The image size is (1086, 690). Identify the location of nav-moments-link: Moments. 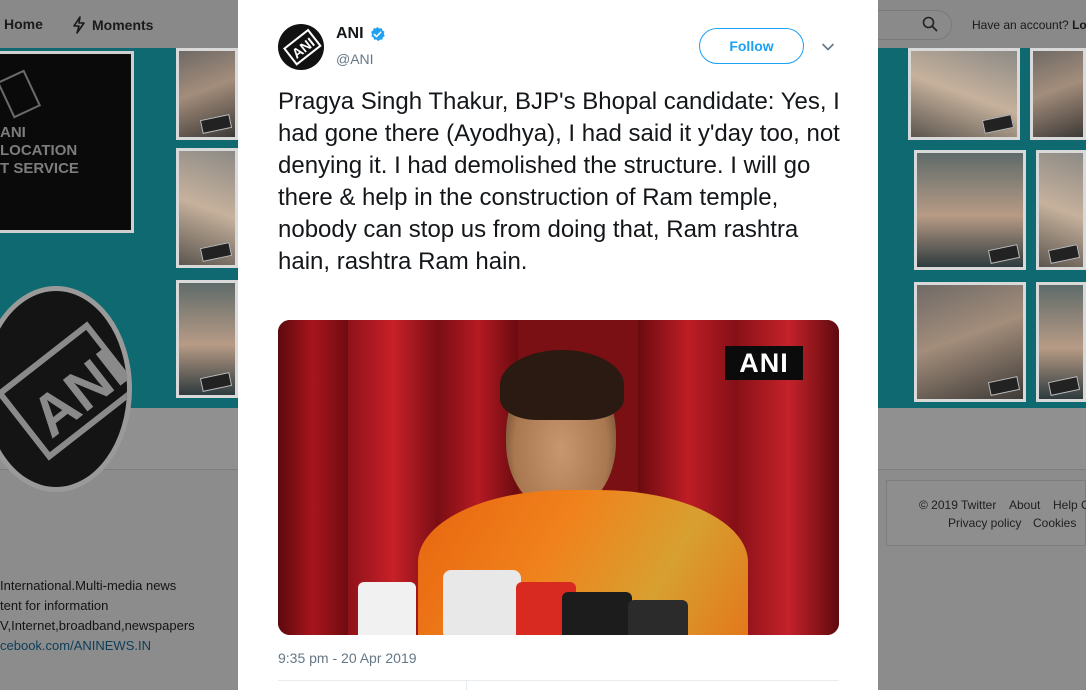
(112, 25).